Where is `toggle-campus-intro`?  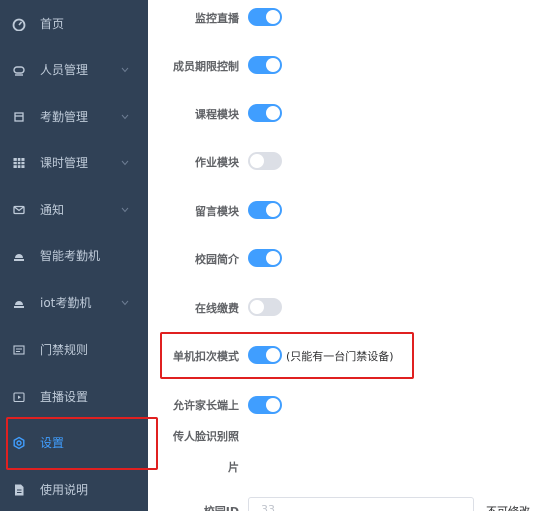
toggle-campus-intro is located at coordinates (265, 258).